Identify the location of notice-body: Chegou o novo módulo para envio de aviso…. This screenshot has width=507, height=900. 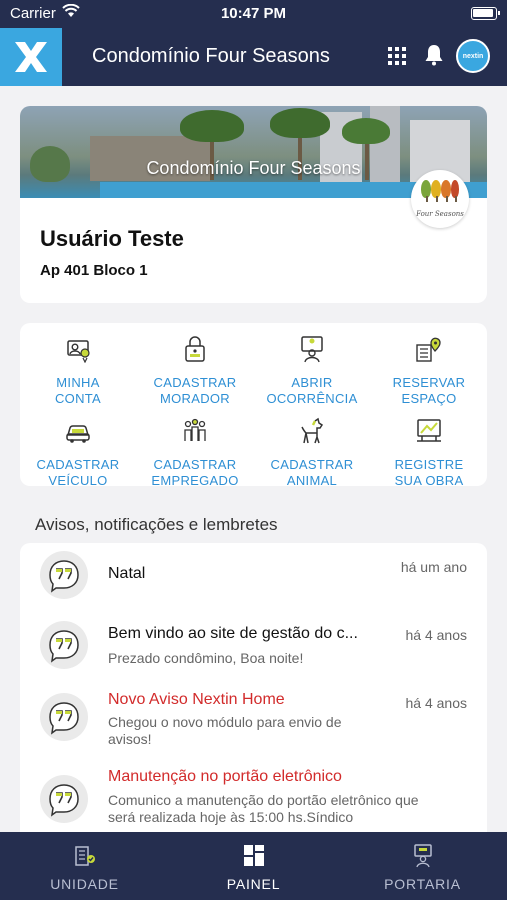
(225, 730).